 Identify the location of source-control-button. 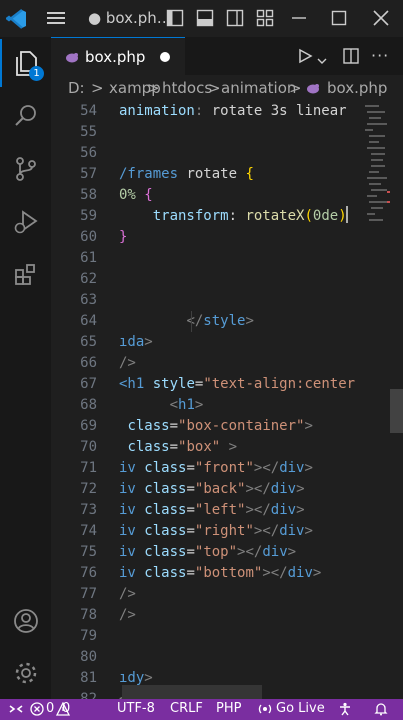
(25, 169).